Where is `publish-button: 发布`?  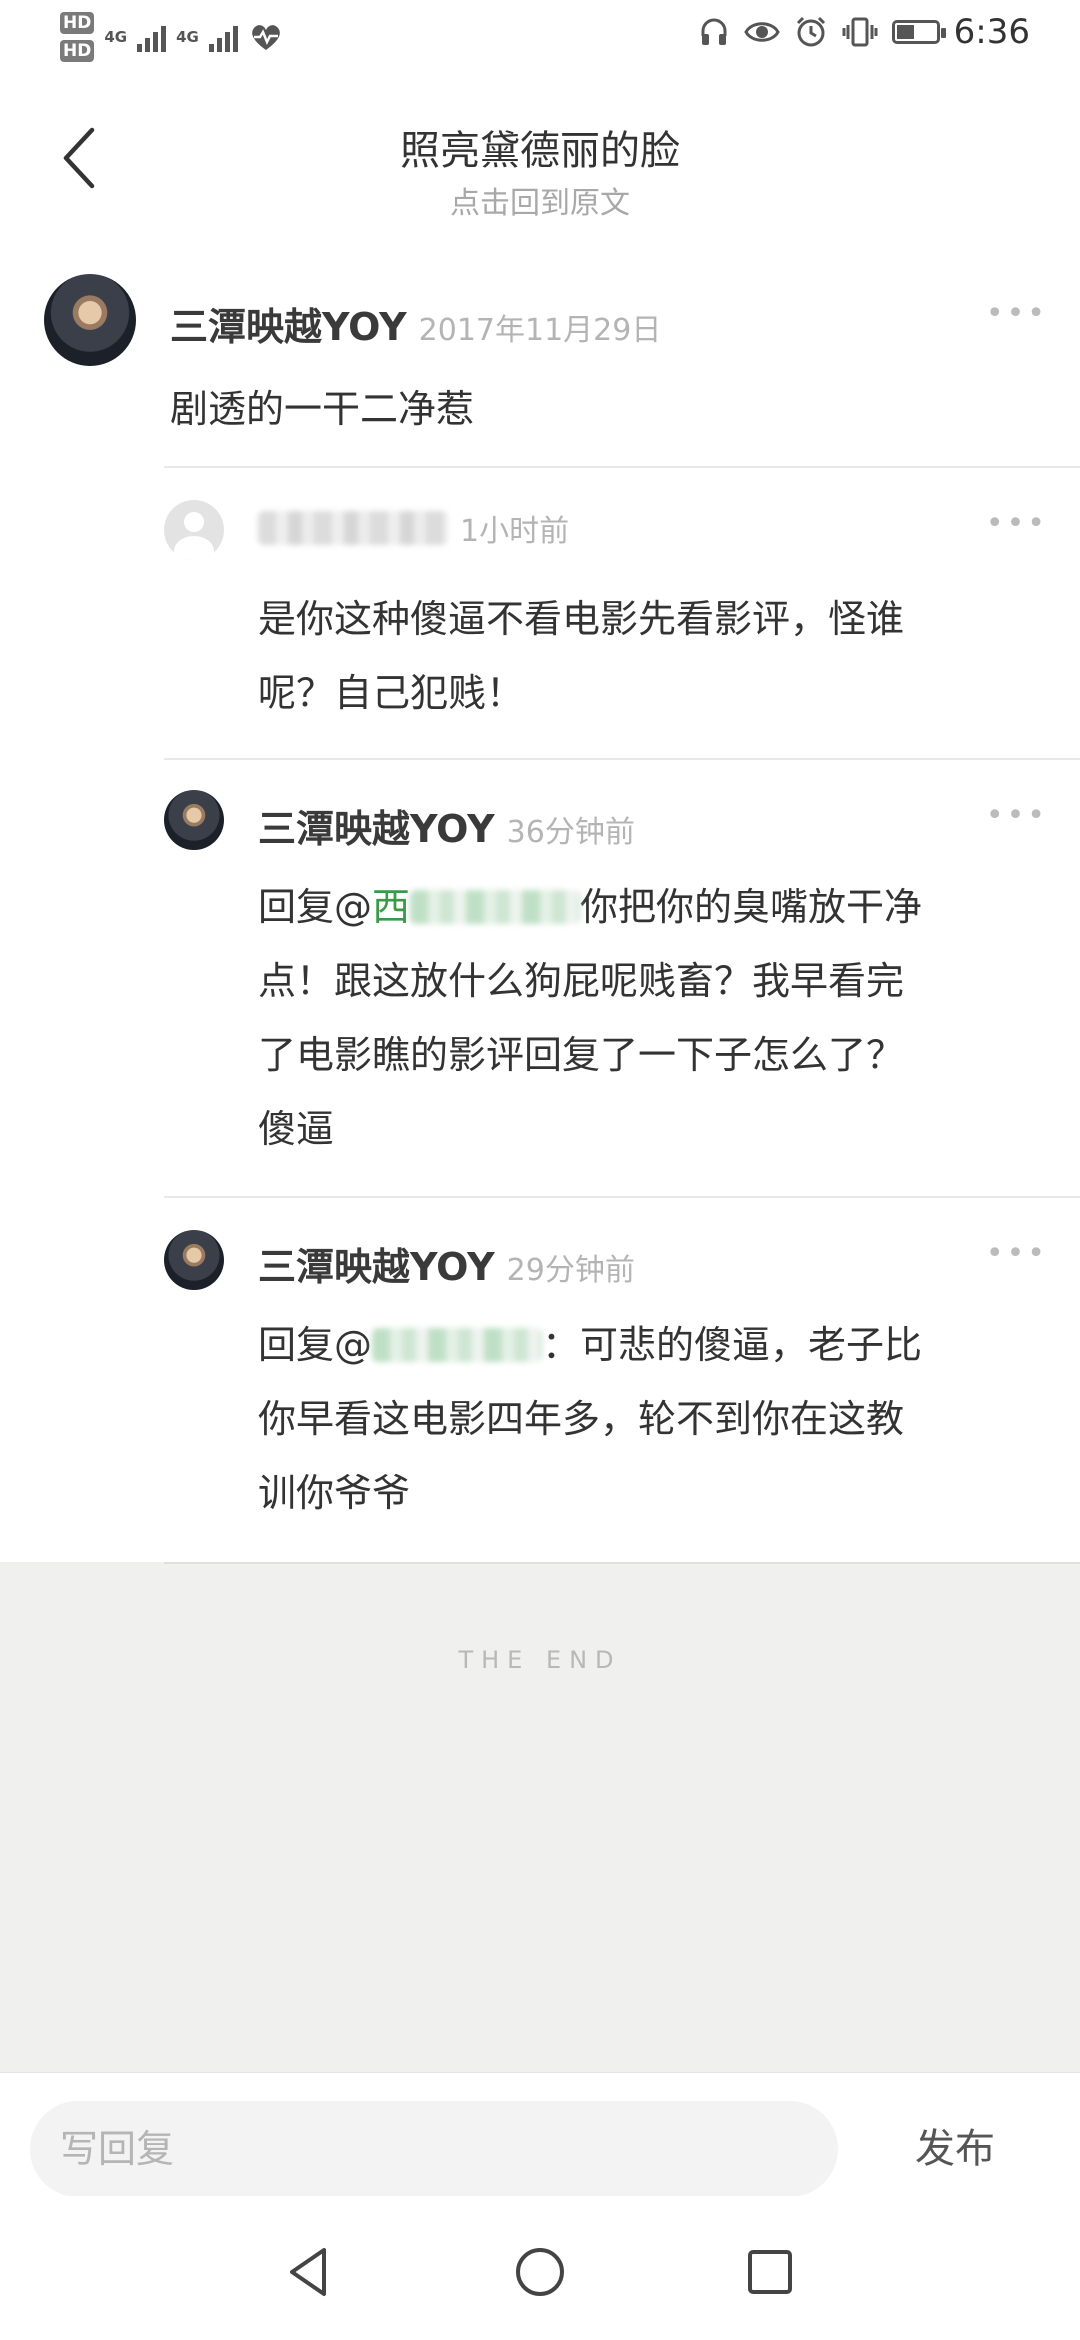 publish-button: 发布 is located at coordinates (955, 2149).